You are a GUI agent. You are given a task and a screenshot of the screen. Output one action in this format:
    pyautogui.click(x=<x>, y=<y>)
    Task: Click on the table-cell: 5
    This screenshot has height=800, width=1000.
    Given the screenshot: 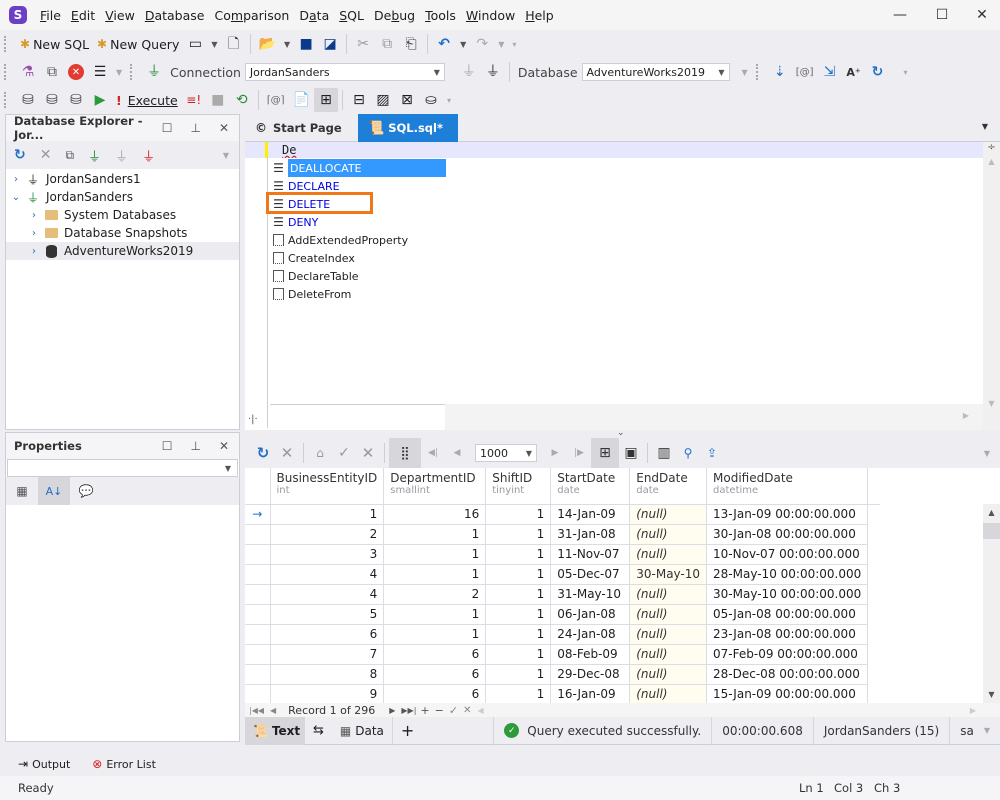 What is the action you would take?
    pyautogui.click(x=327, y=614)
    